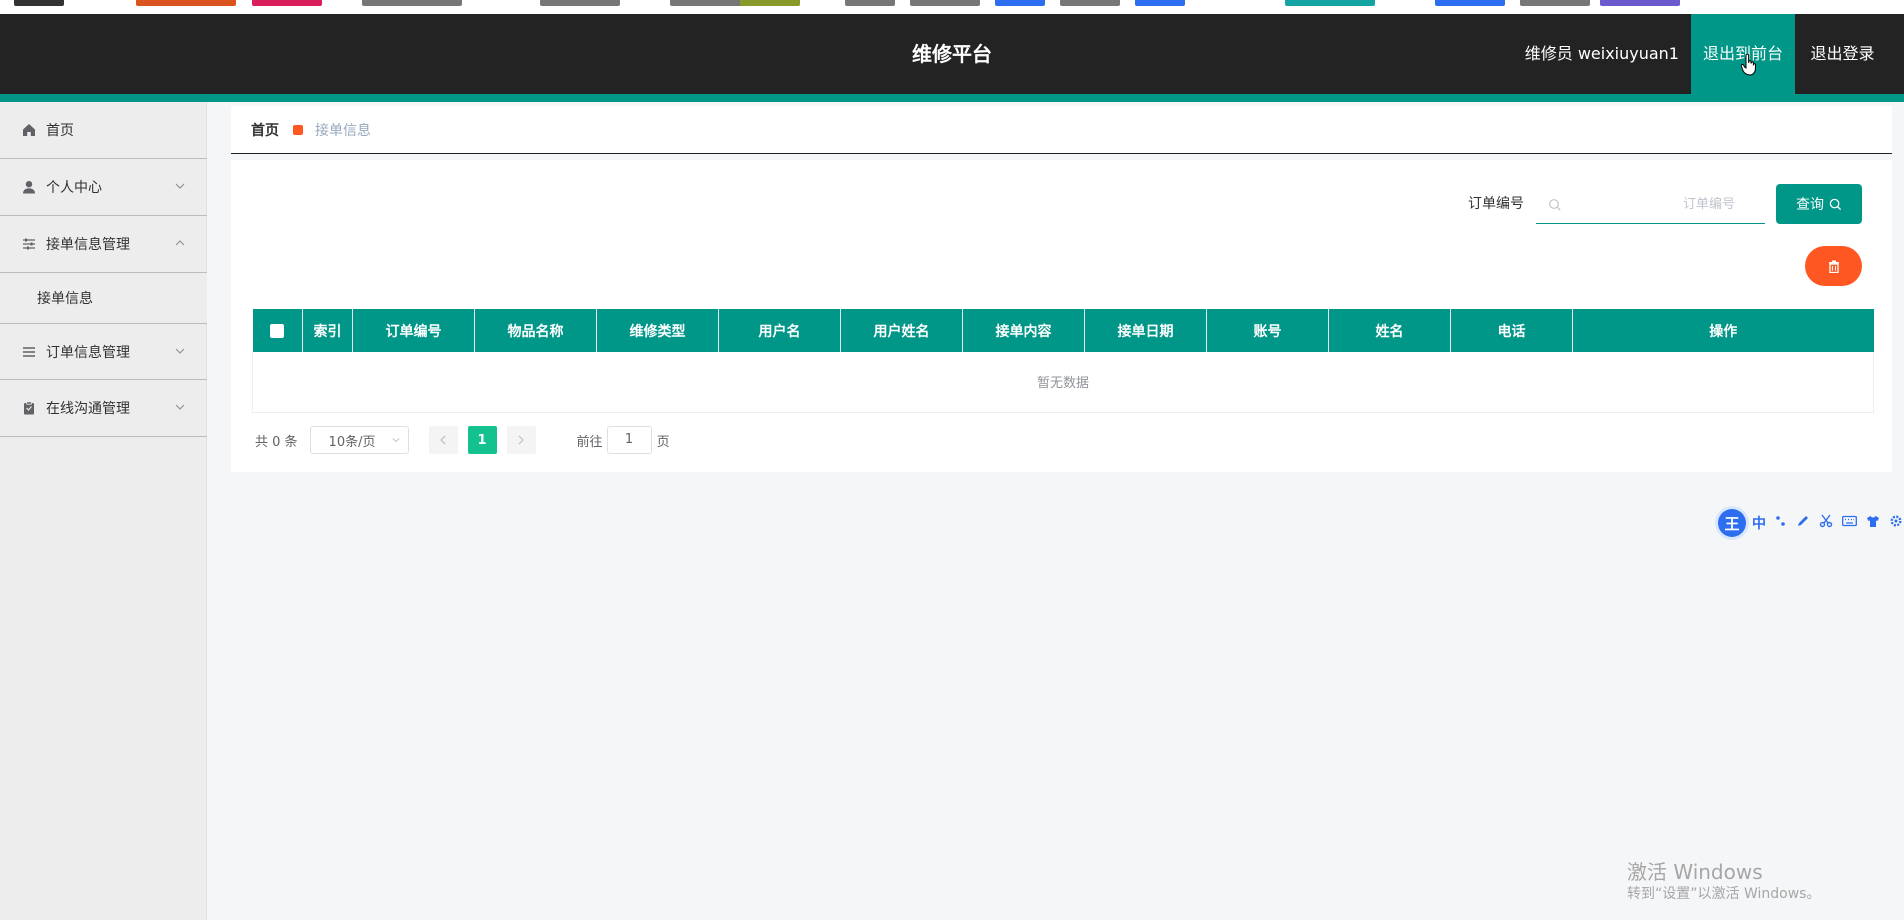 The width and height of the screenshot is (1904, 920). I want to click on order-number-label: 订单编号, so click(1496, 204).